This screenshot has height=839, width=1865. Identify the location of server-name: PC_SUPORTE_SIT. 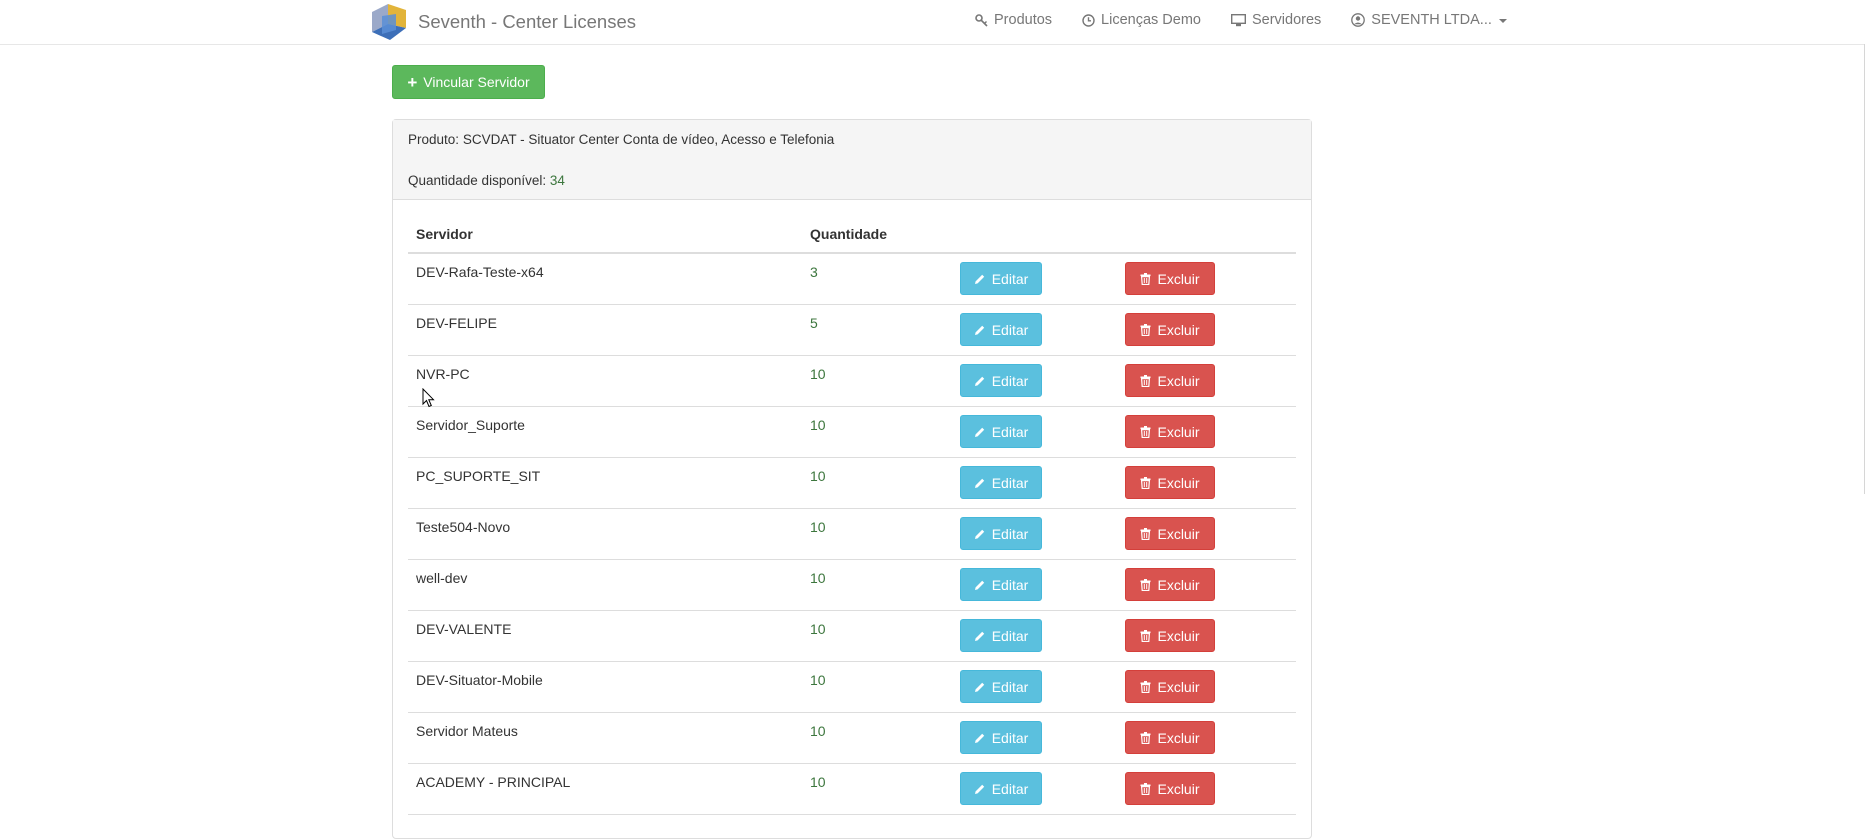
(478, 476).